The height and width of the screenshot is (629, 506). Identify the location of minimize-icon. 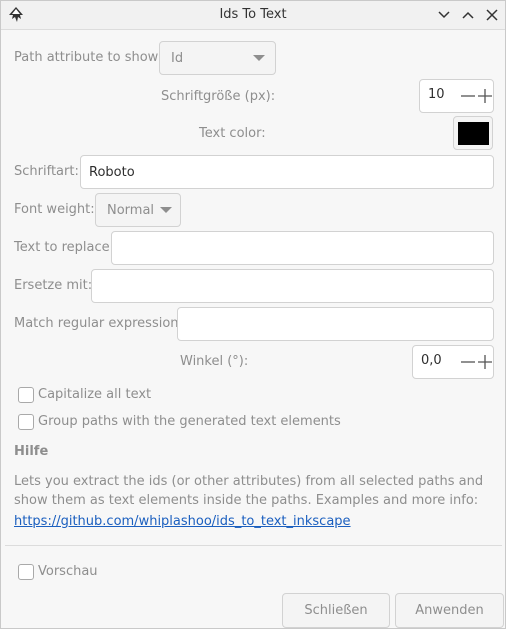
(444, 15).